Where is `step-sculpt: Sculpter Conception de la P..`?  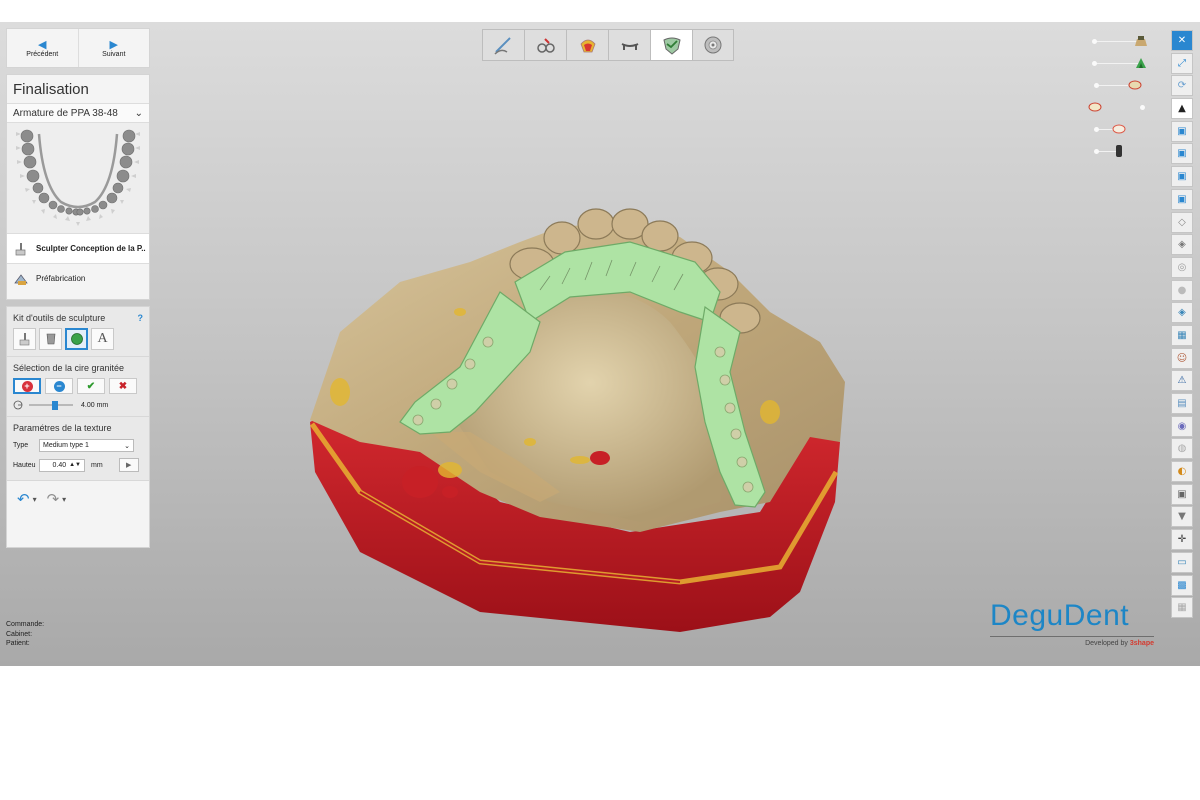 step-sculpt: Sculpter Conception de la P.. is located at coordinates (78, 248).